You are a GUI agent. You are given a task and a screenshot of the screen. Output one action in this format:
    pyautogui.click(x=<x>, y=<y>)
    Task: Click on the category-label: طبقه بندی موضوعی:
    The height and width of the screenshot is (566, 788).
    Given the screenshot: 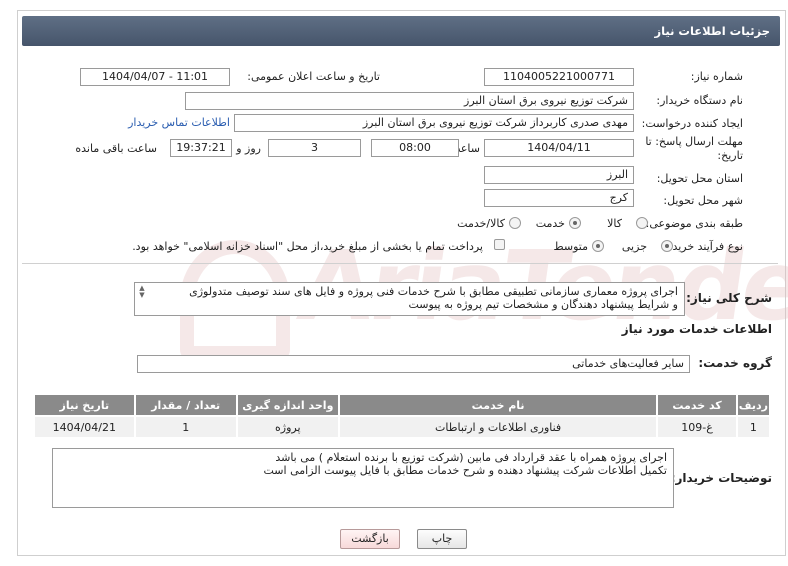 What is the action you would take?
    pyautogui.click(x=694, y=223)
    